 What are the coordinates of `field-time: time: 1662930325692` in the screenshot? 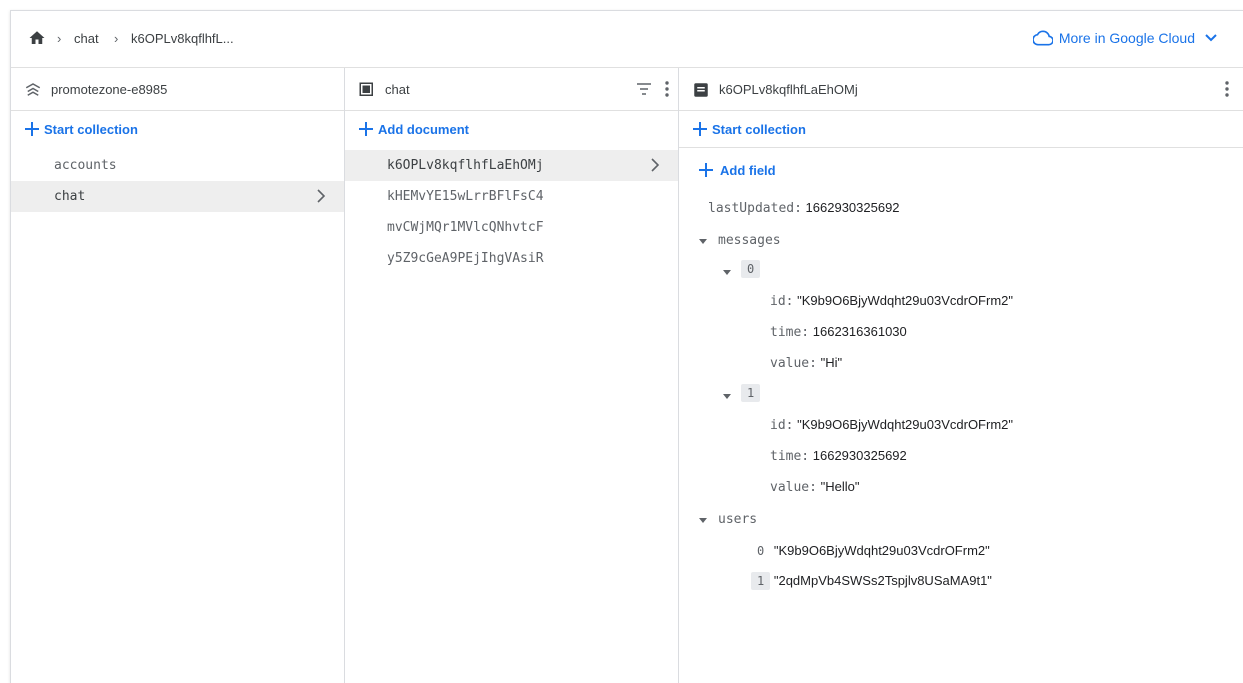 It's located at (838, 456).